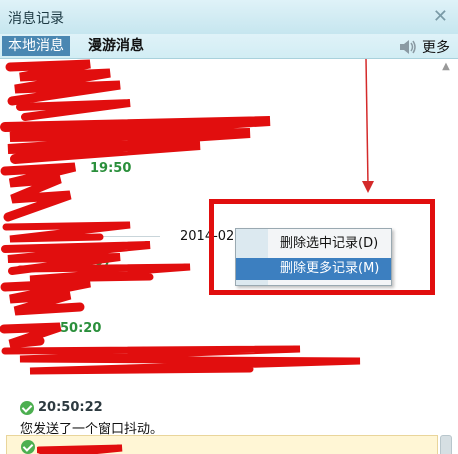 The image size is (458, 454). I want to click on more-button: 更多, so click(424, 47).